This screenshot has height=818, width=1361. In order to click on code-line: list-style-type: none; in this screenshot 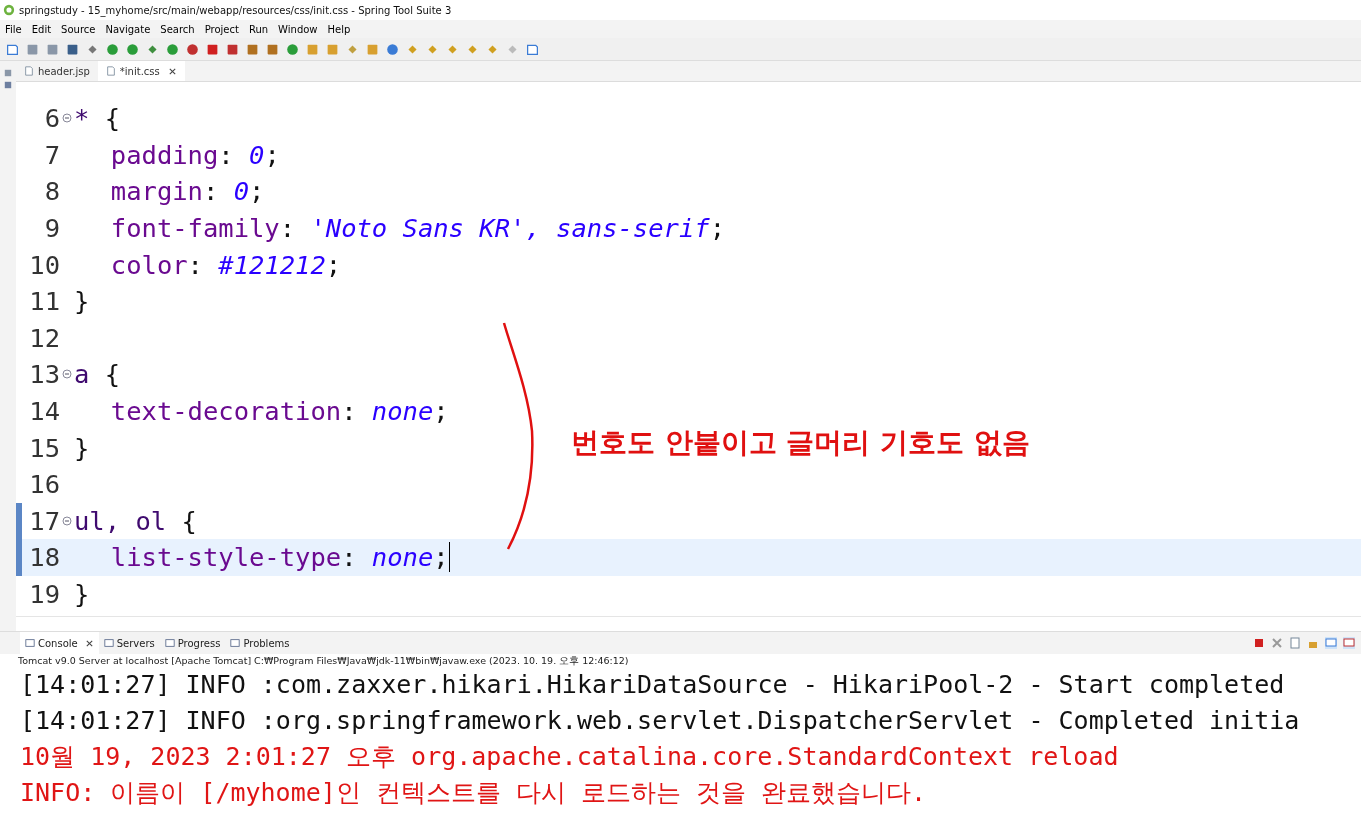, I will do `click(279, 557)`.